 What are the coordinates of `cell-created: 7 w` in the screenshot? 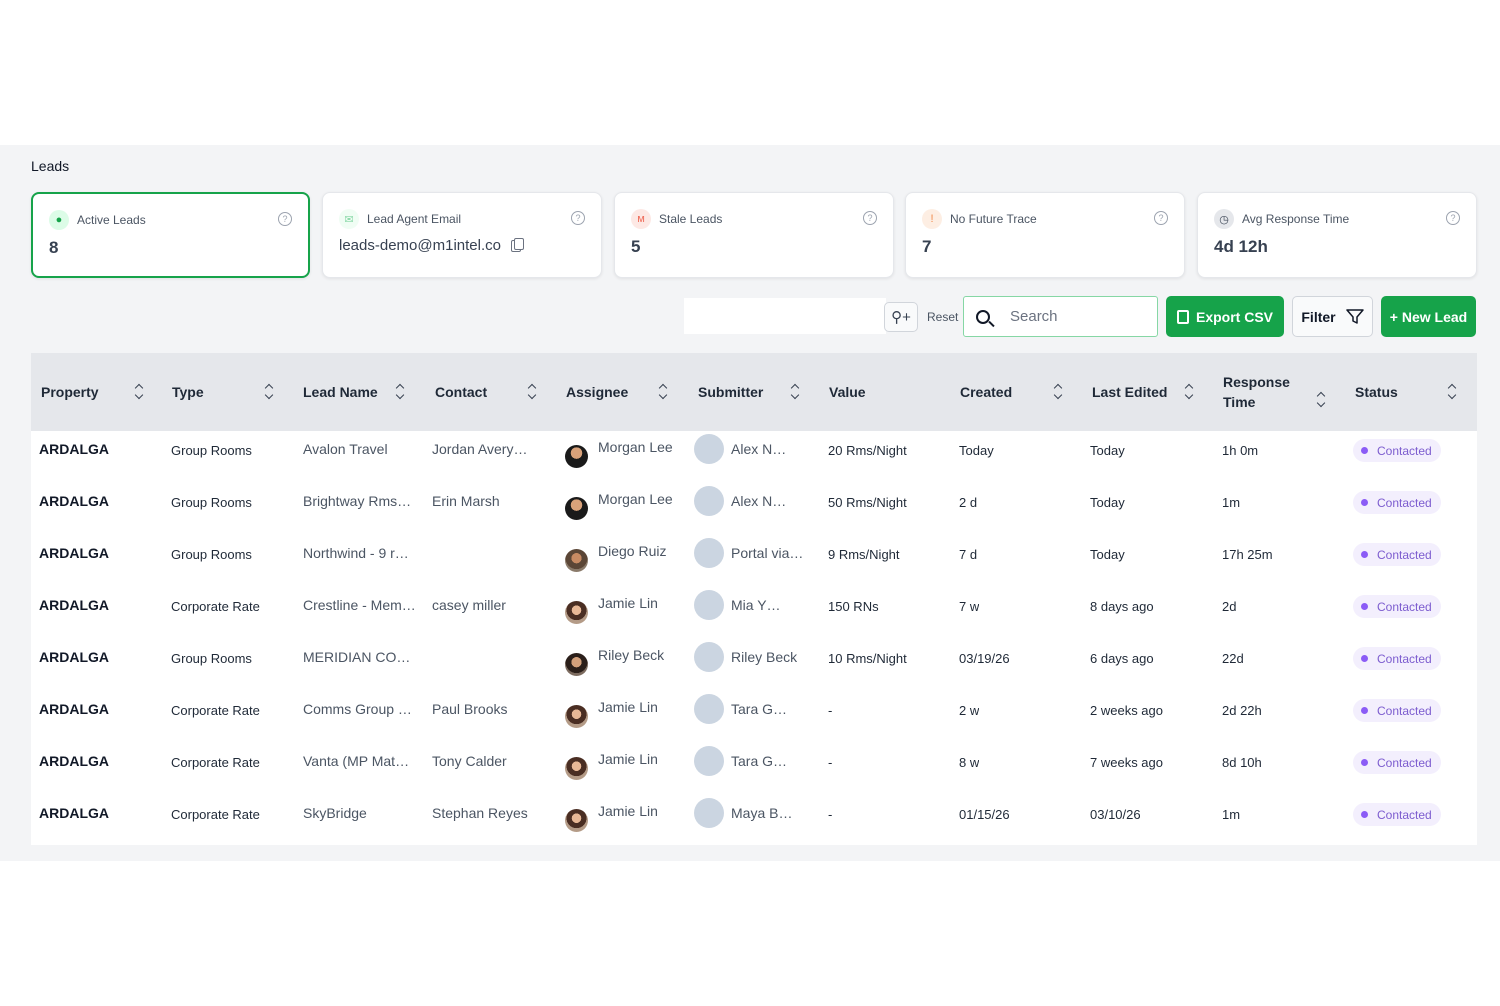 It's located at (969, 606).